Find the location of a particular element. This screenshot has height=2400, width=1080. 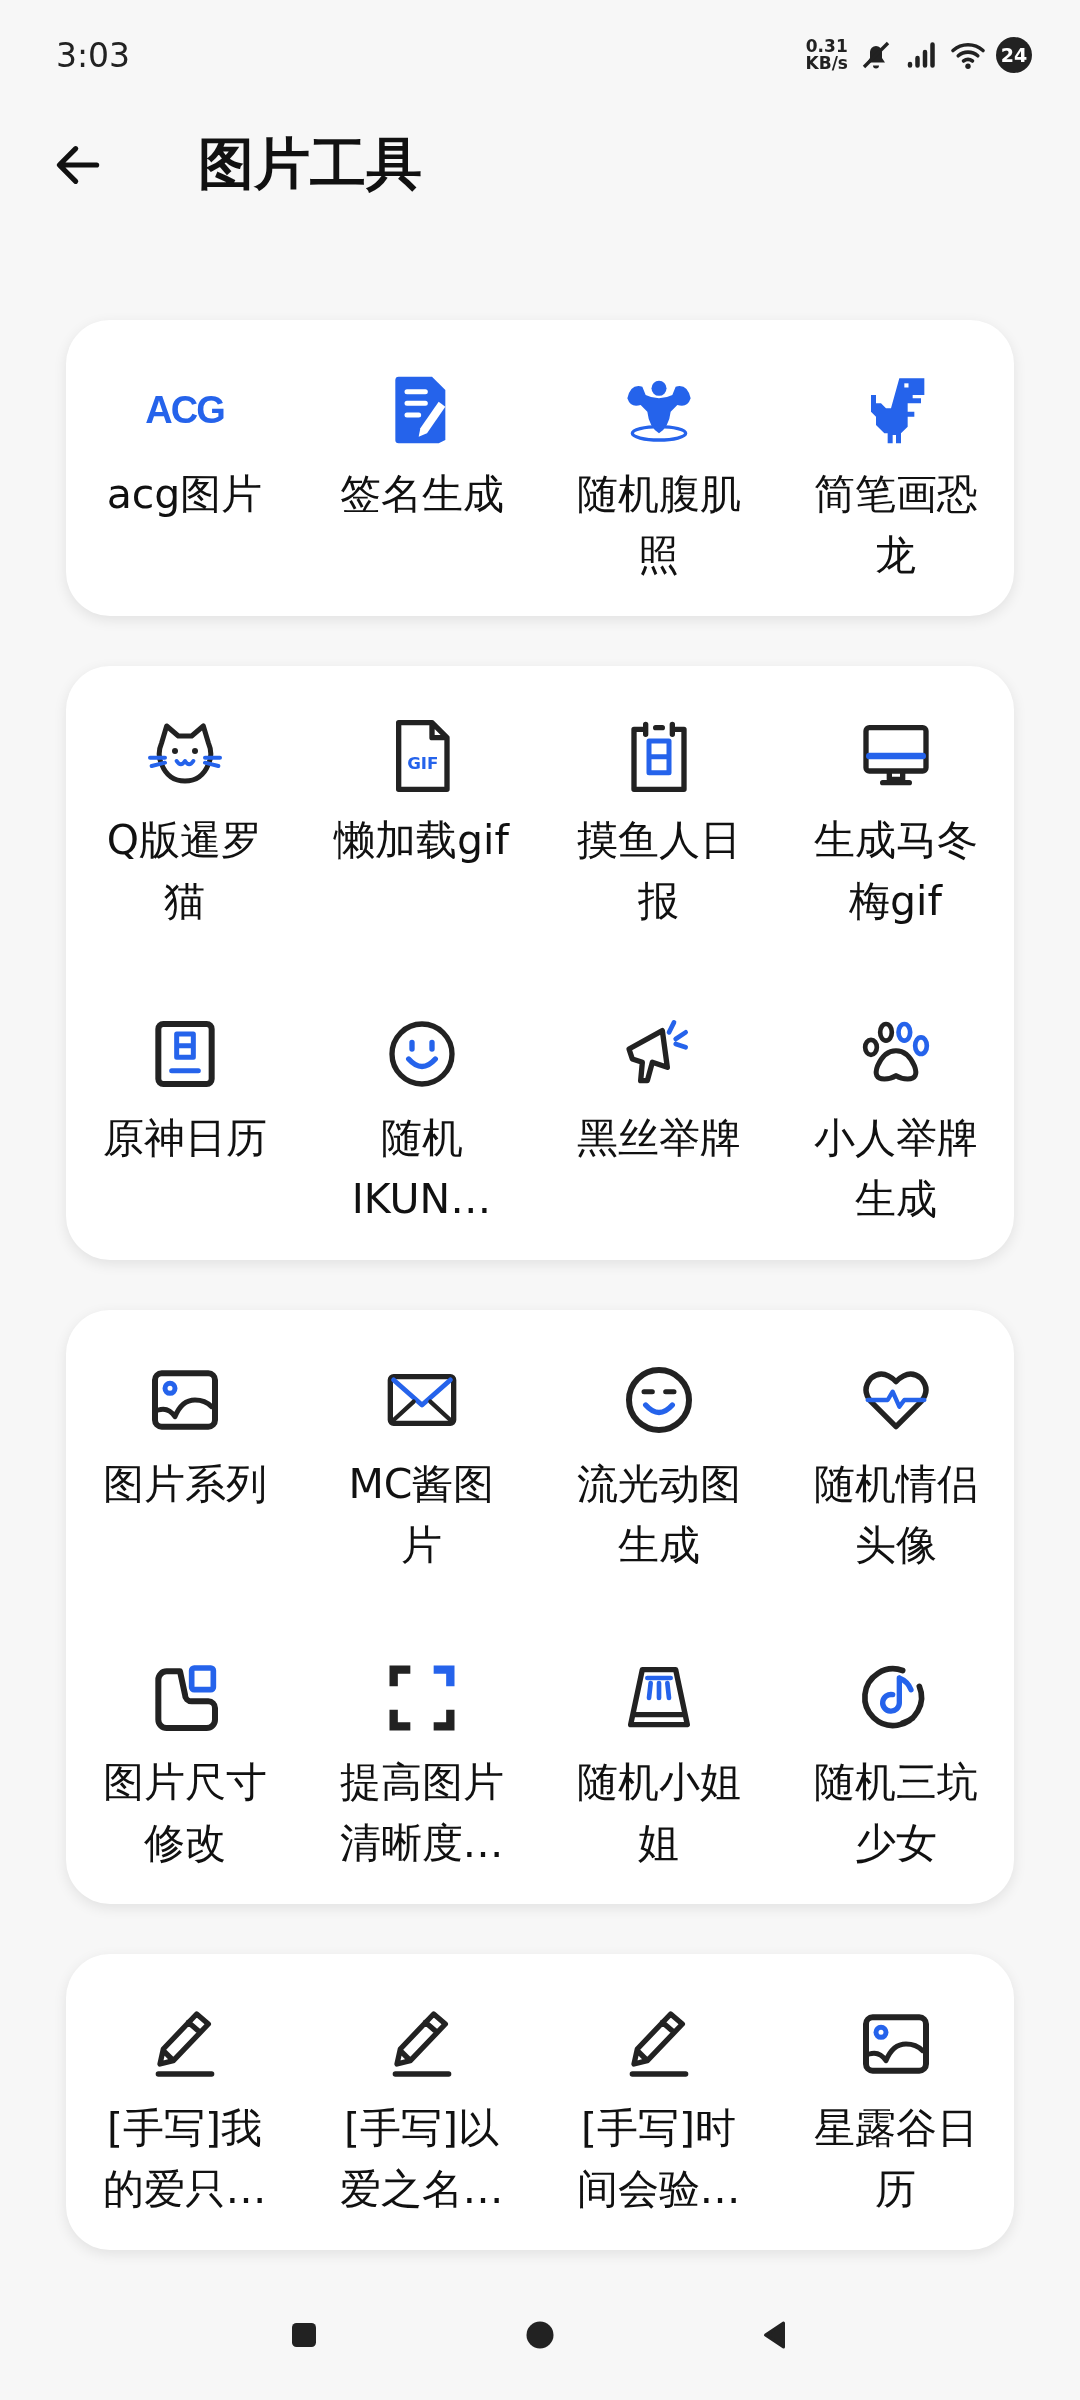

tool-label: 摸鱼人日报 is located at coordinates (658, 871).